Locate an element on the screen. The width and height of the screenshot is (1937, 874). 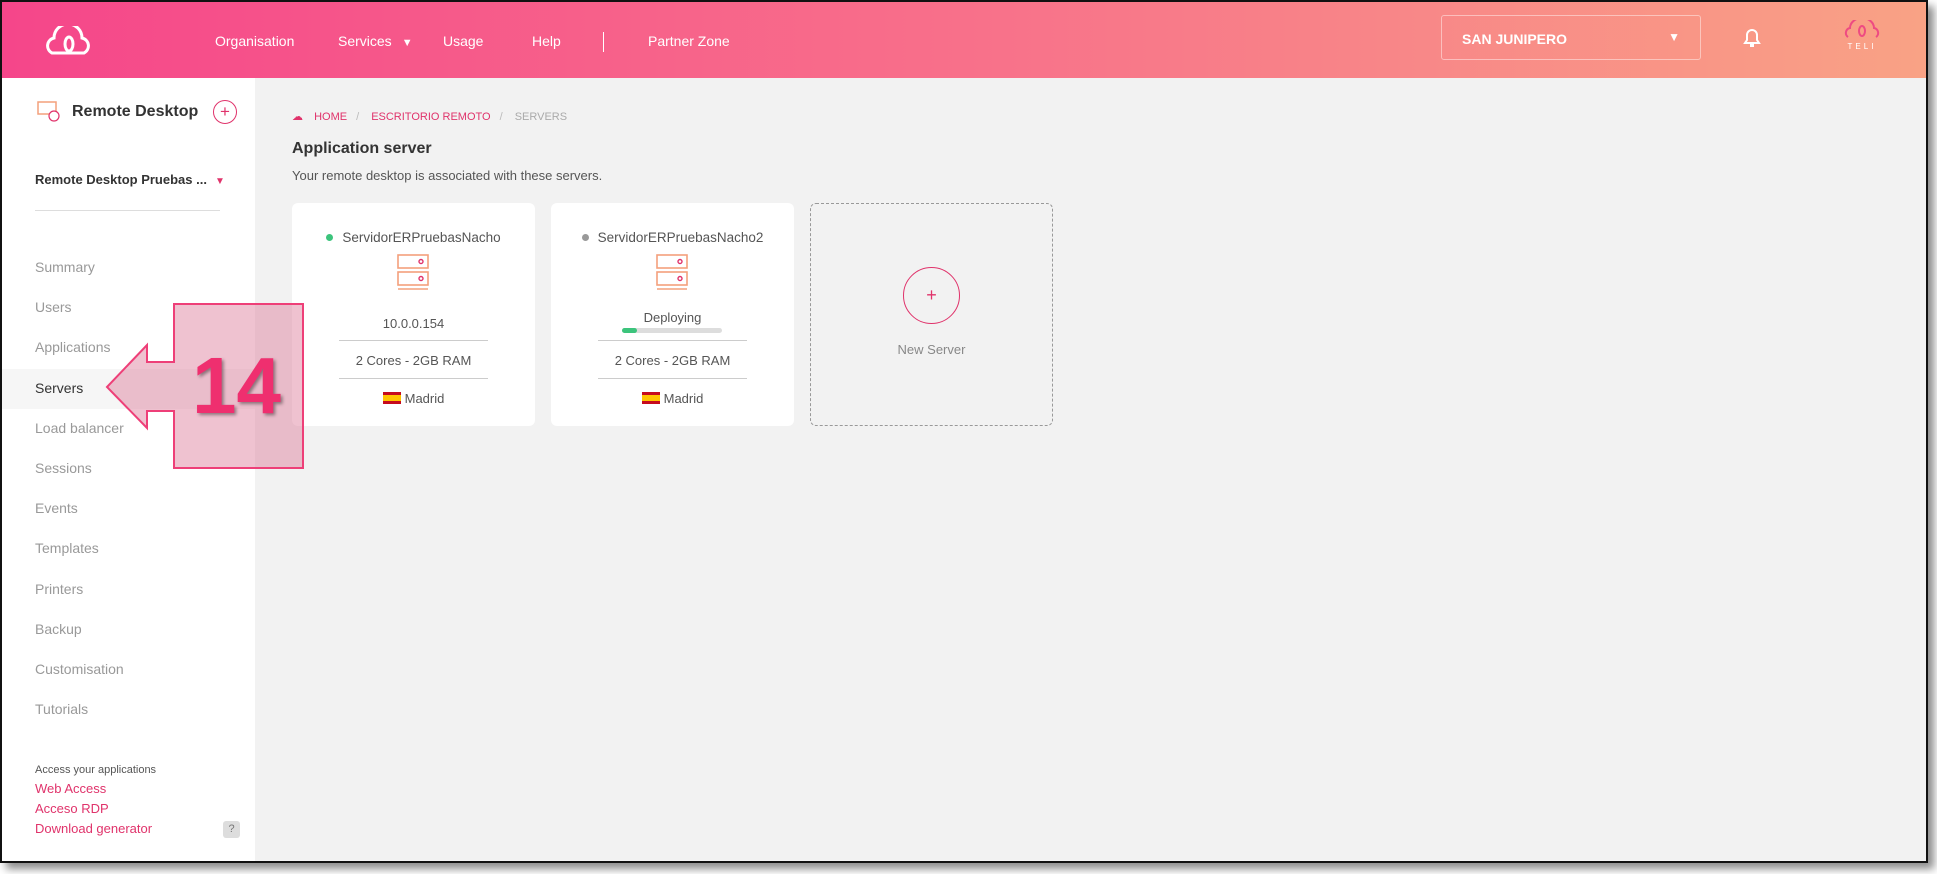
nav-divider is located at coordinates (603, 42).